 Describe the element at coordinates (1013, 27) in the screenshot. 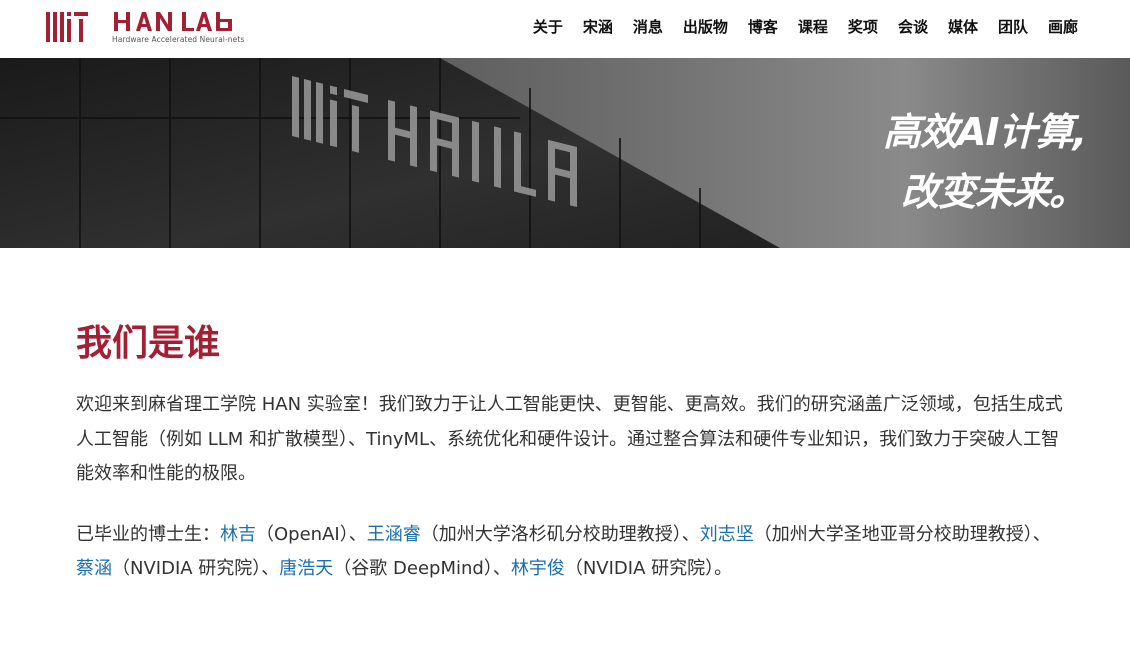

I see `nav-item-team: 团队` at that location.